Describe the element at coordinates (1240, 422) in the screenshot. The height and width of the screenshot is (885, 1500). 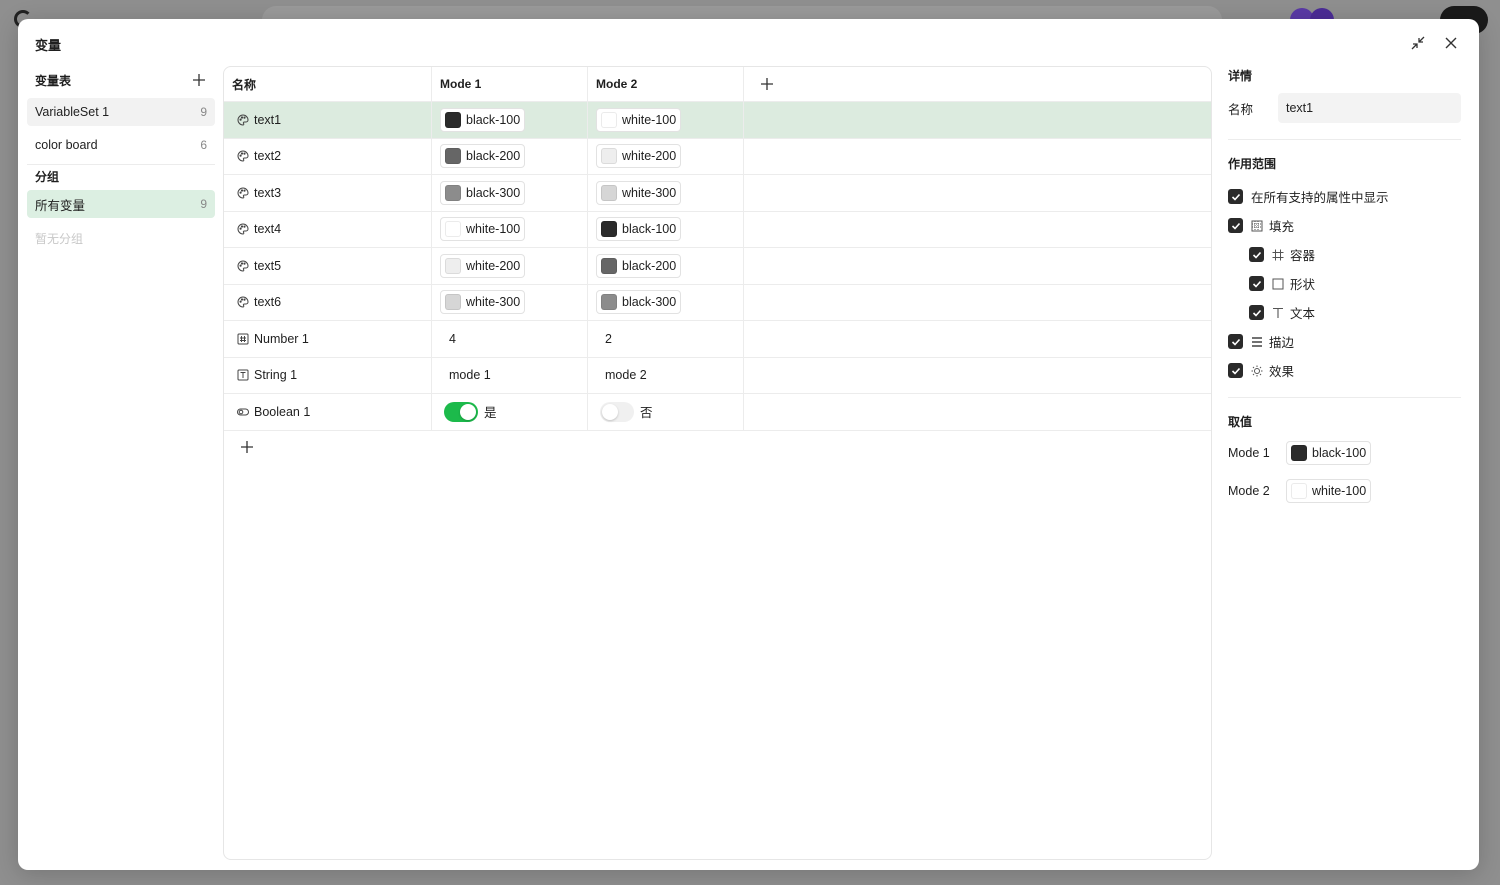
I see `values-title: 取值` at that location.